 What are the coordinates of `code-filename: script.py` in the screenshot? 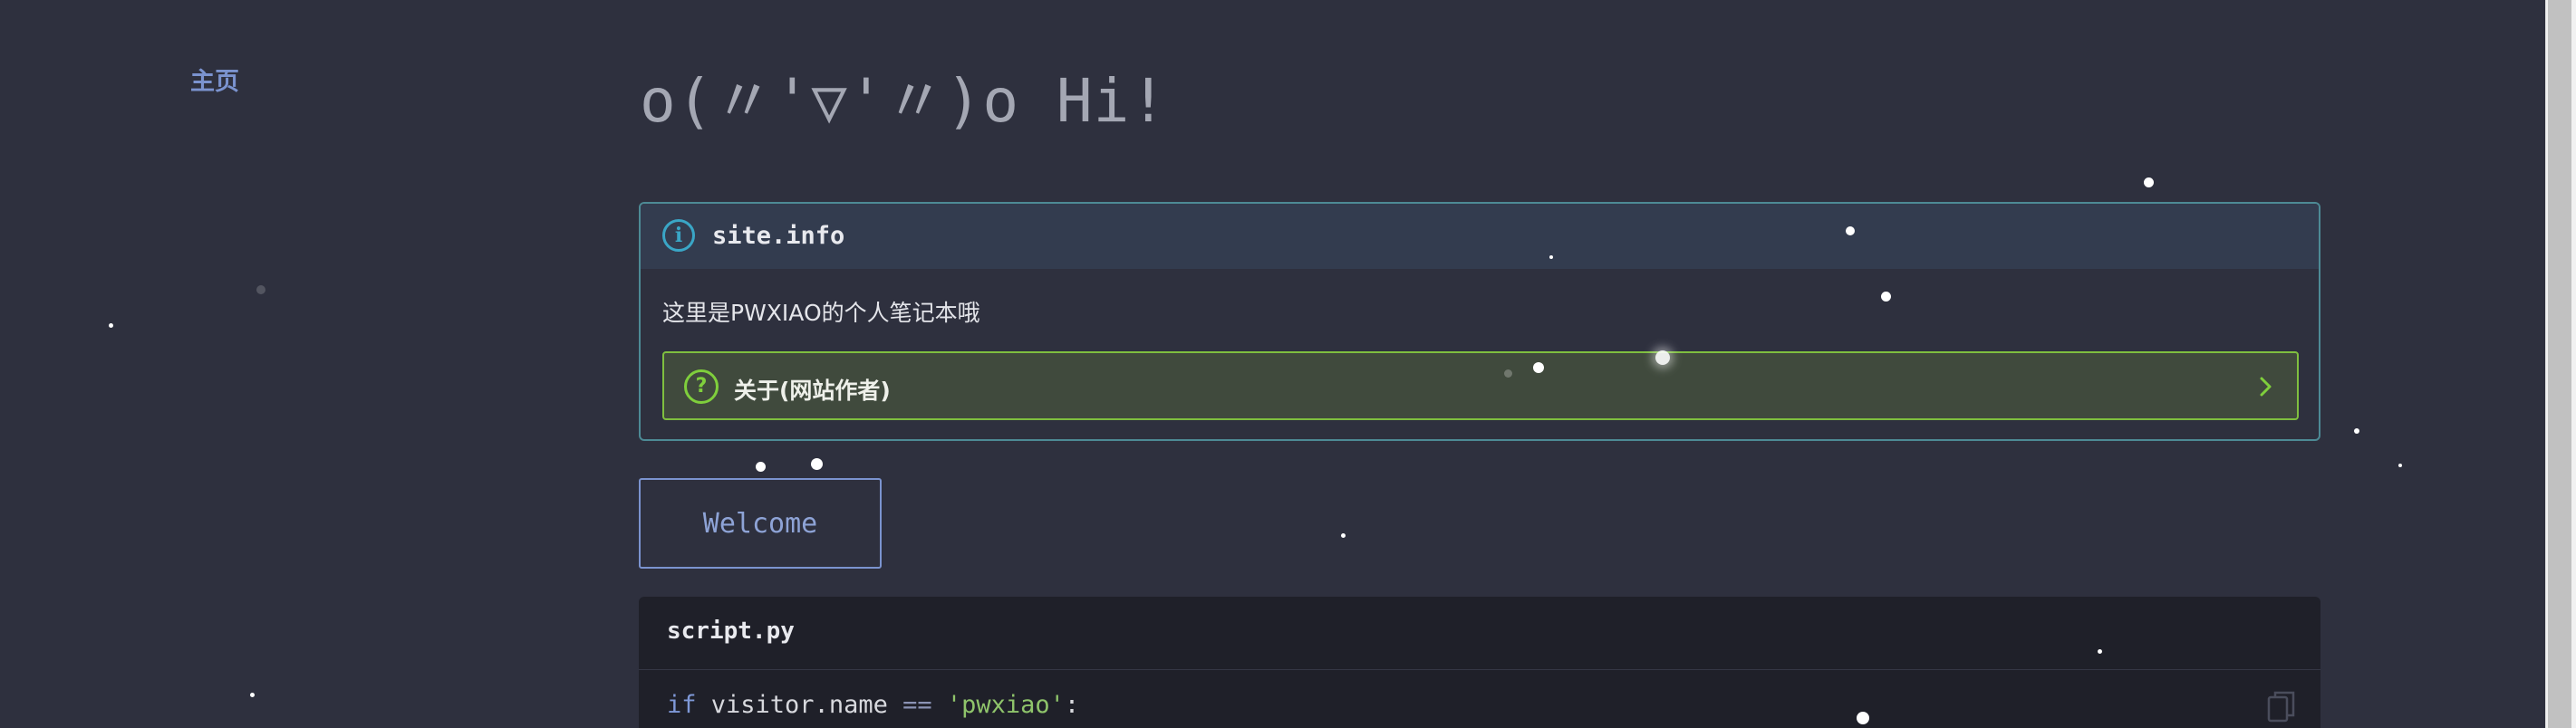 It's located at (731, 631).